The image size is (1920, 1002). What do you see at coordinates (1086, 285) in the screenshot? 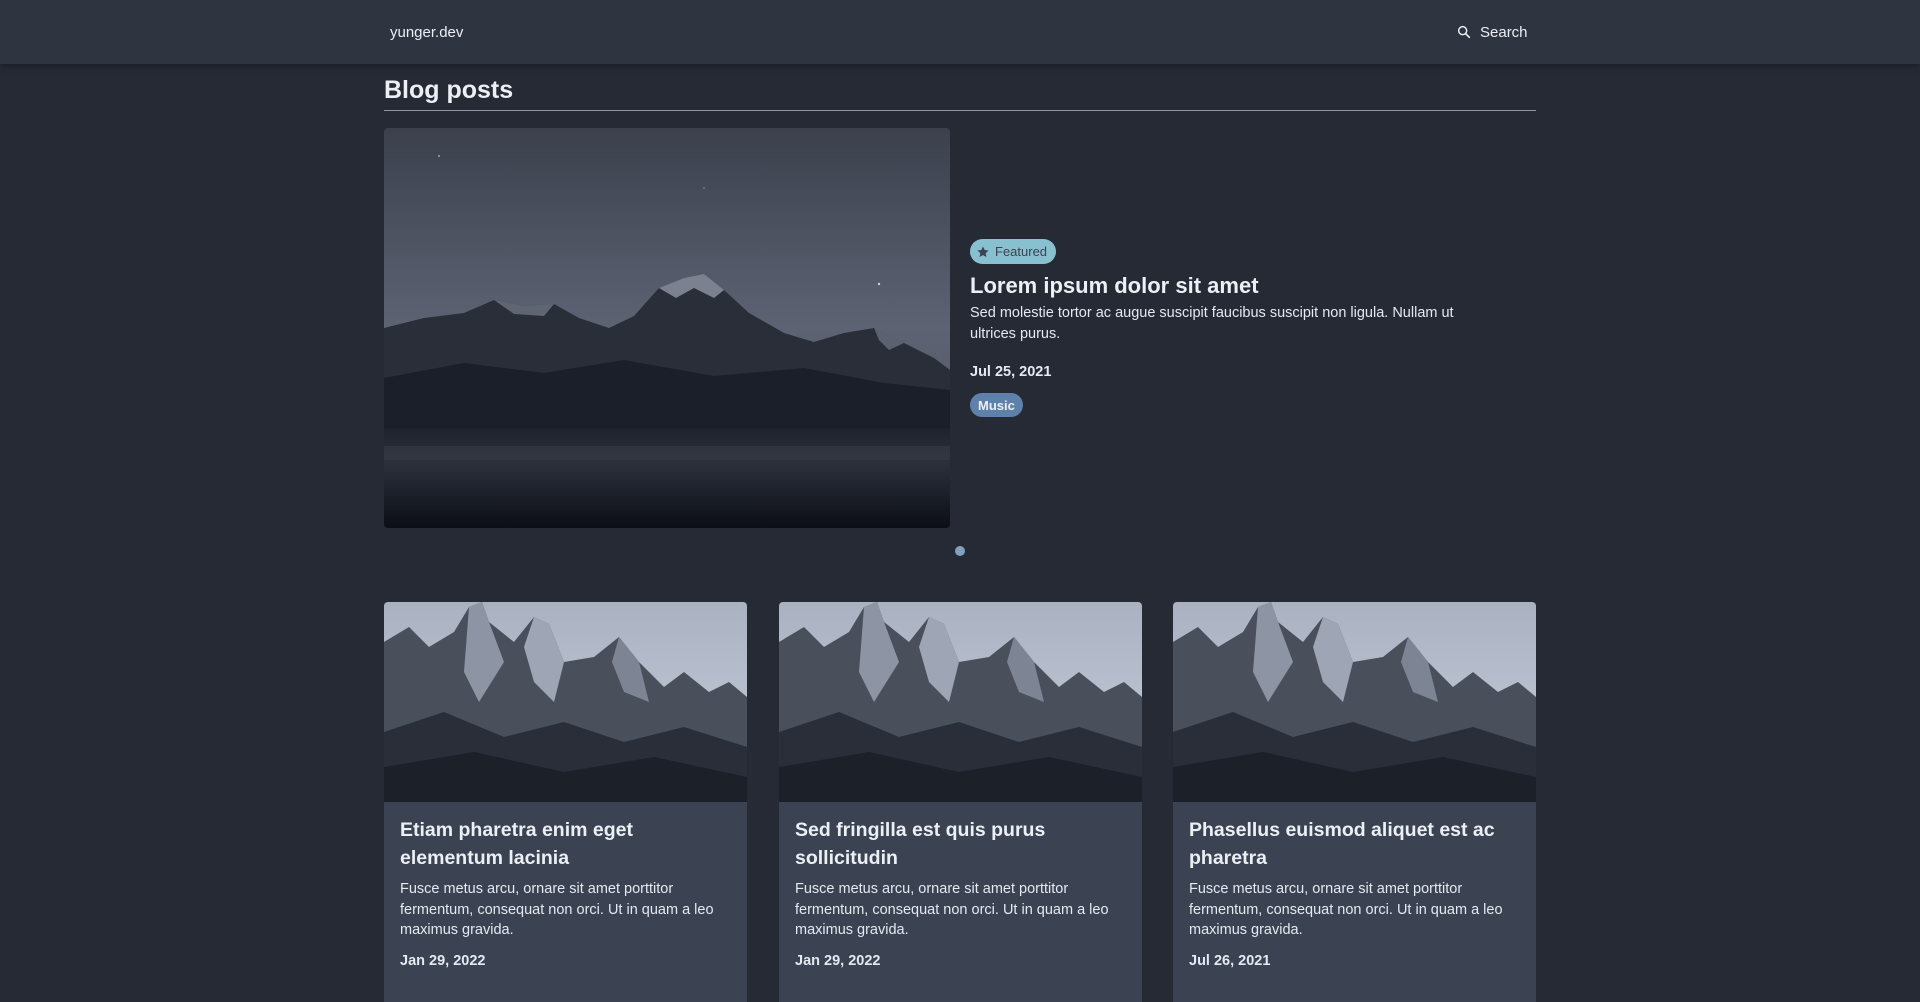
I see `featured-title-text: Lorem ipsum dolor sit` at bounding box center [1086, 285].